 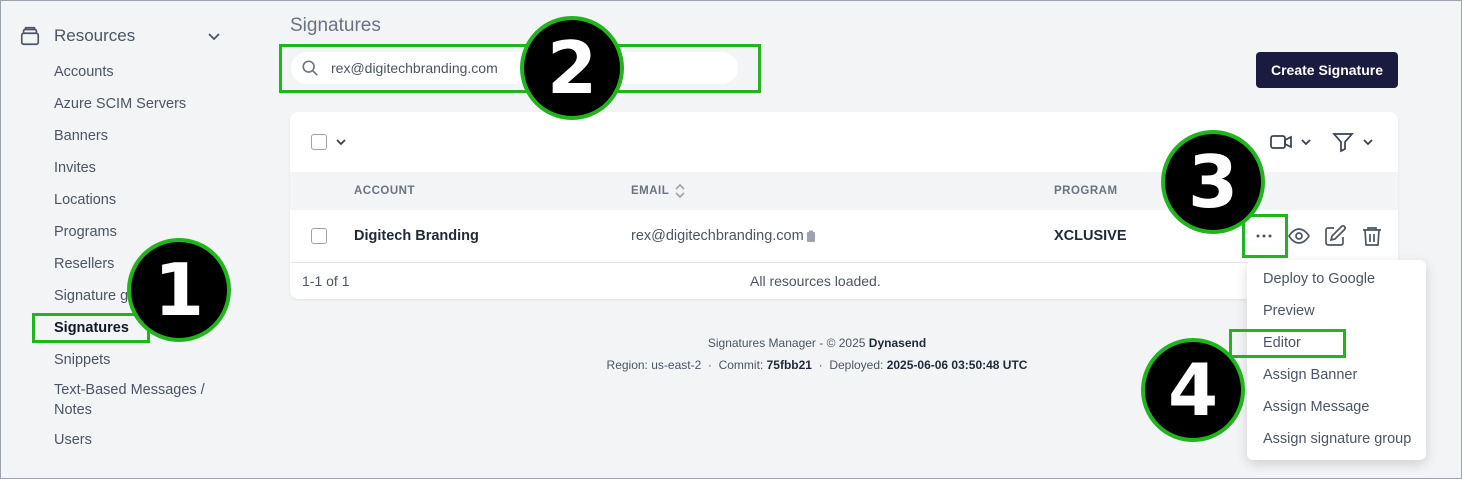 I want to click on table-footer: 1-1 of 1 All resources loaded., so click(x=844, y=281).